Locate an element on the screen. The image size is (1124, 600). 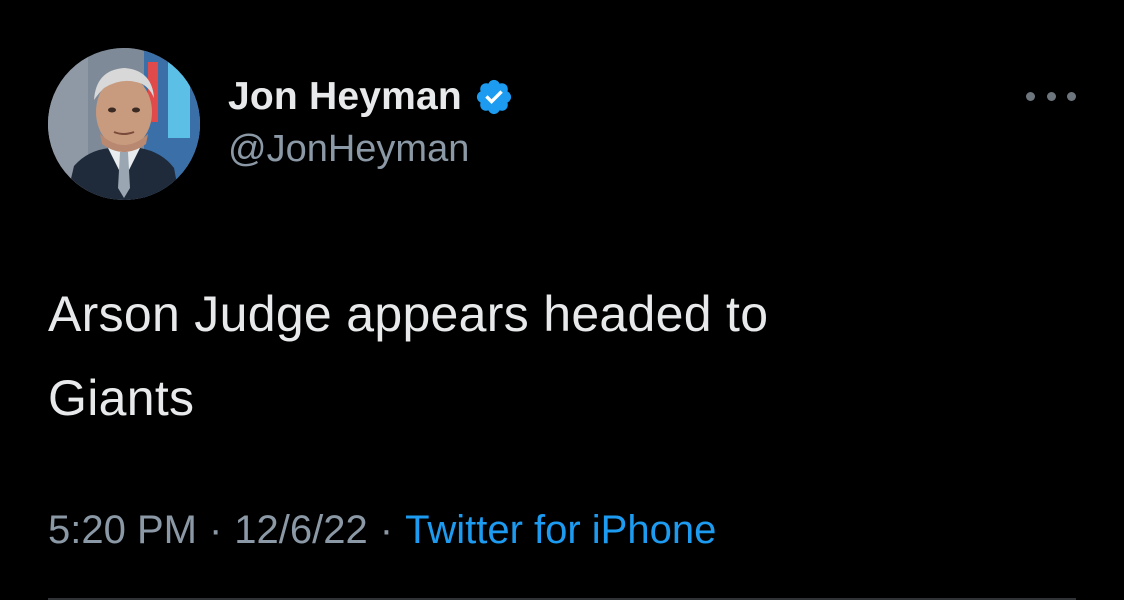
name-row: Jon Heyman is located at coordinates (371, 97).